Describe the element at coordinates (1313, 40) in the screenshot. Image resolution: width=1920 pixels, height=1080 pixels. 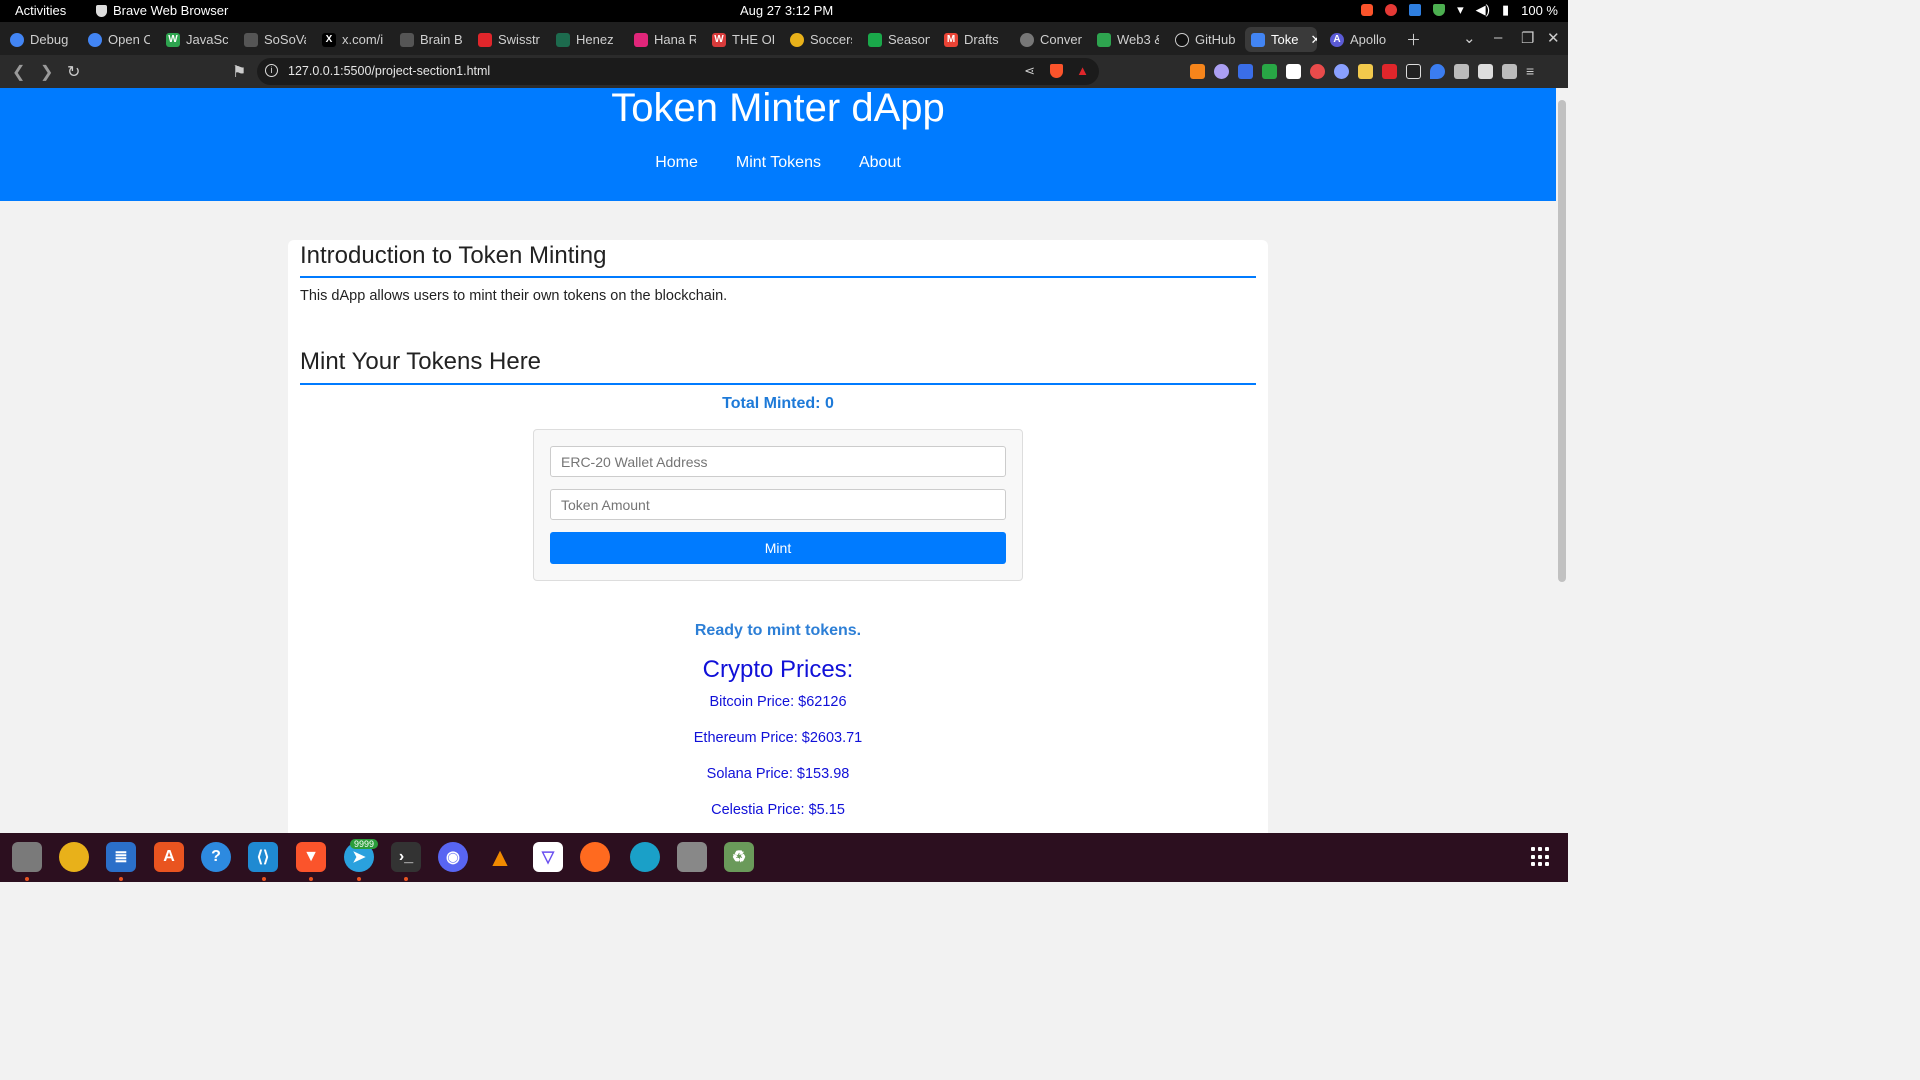
I see `close-icon: ✕` at that location.